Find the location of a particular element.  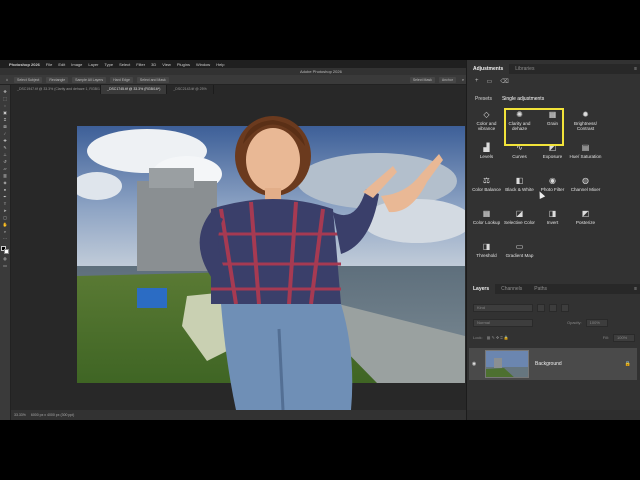

adjustment-curves: ∿ Curves is located at coordinates (519, 159).